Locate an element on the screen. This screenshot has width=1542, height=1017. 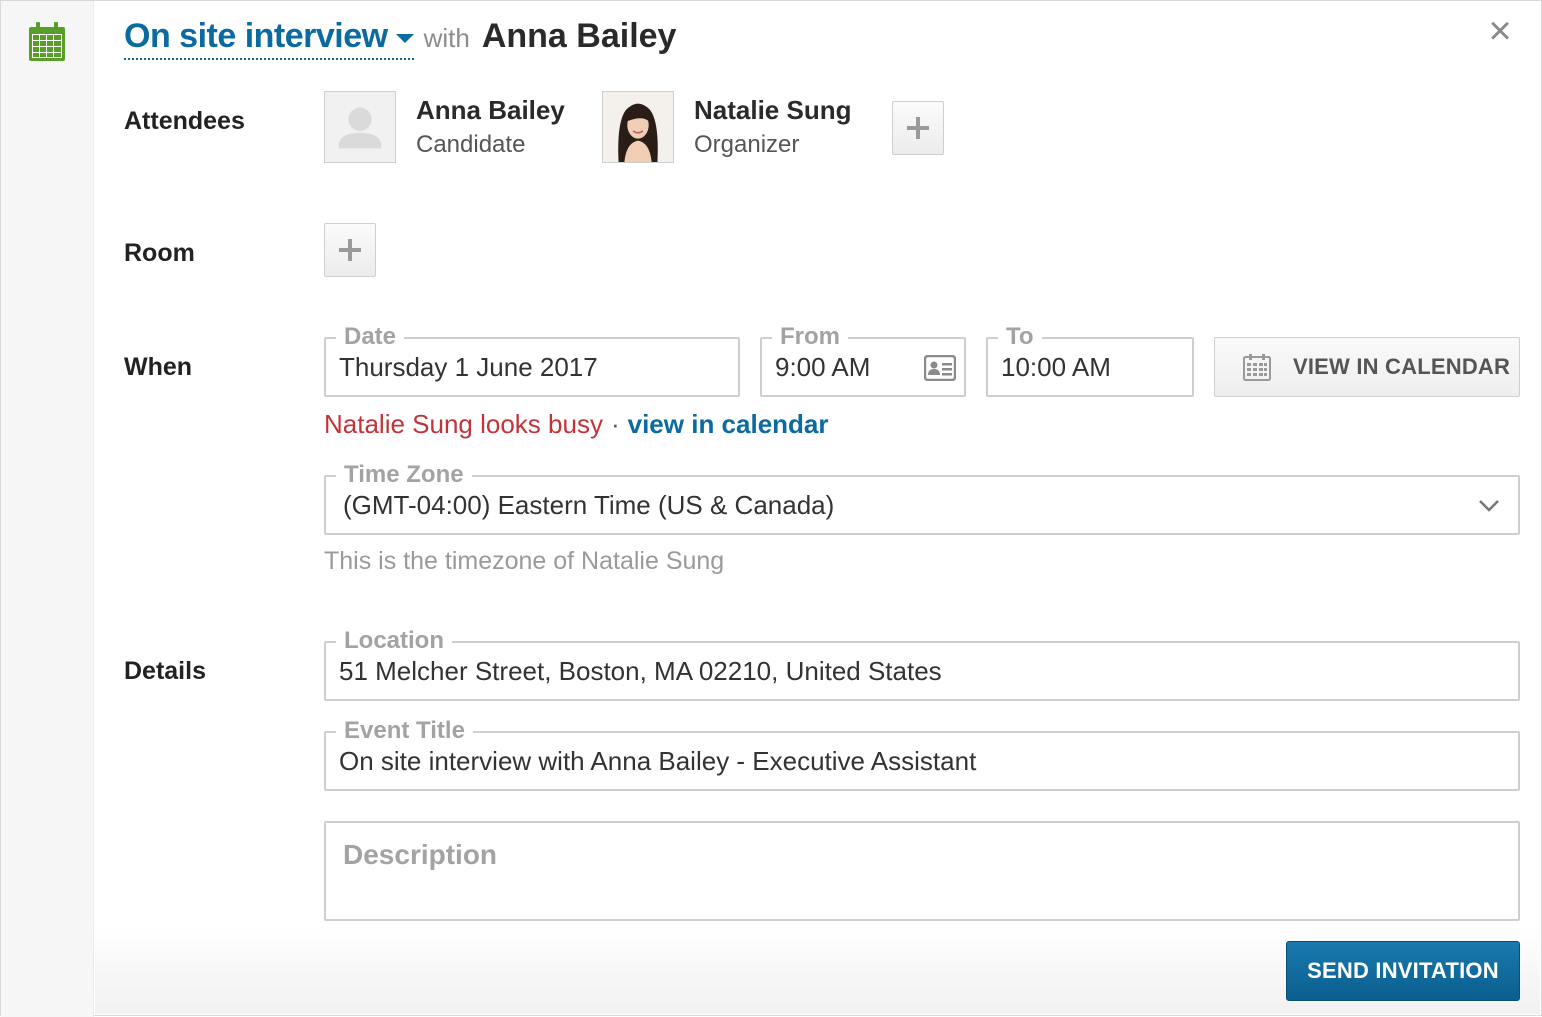
add-room-button is located at coordinates (350, 250).